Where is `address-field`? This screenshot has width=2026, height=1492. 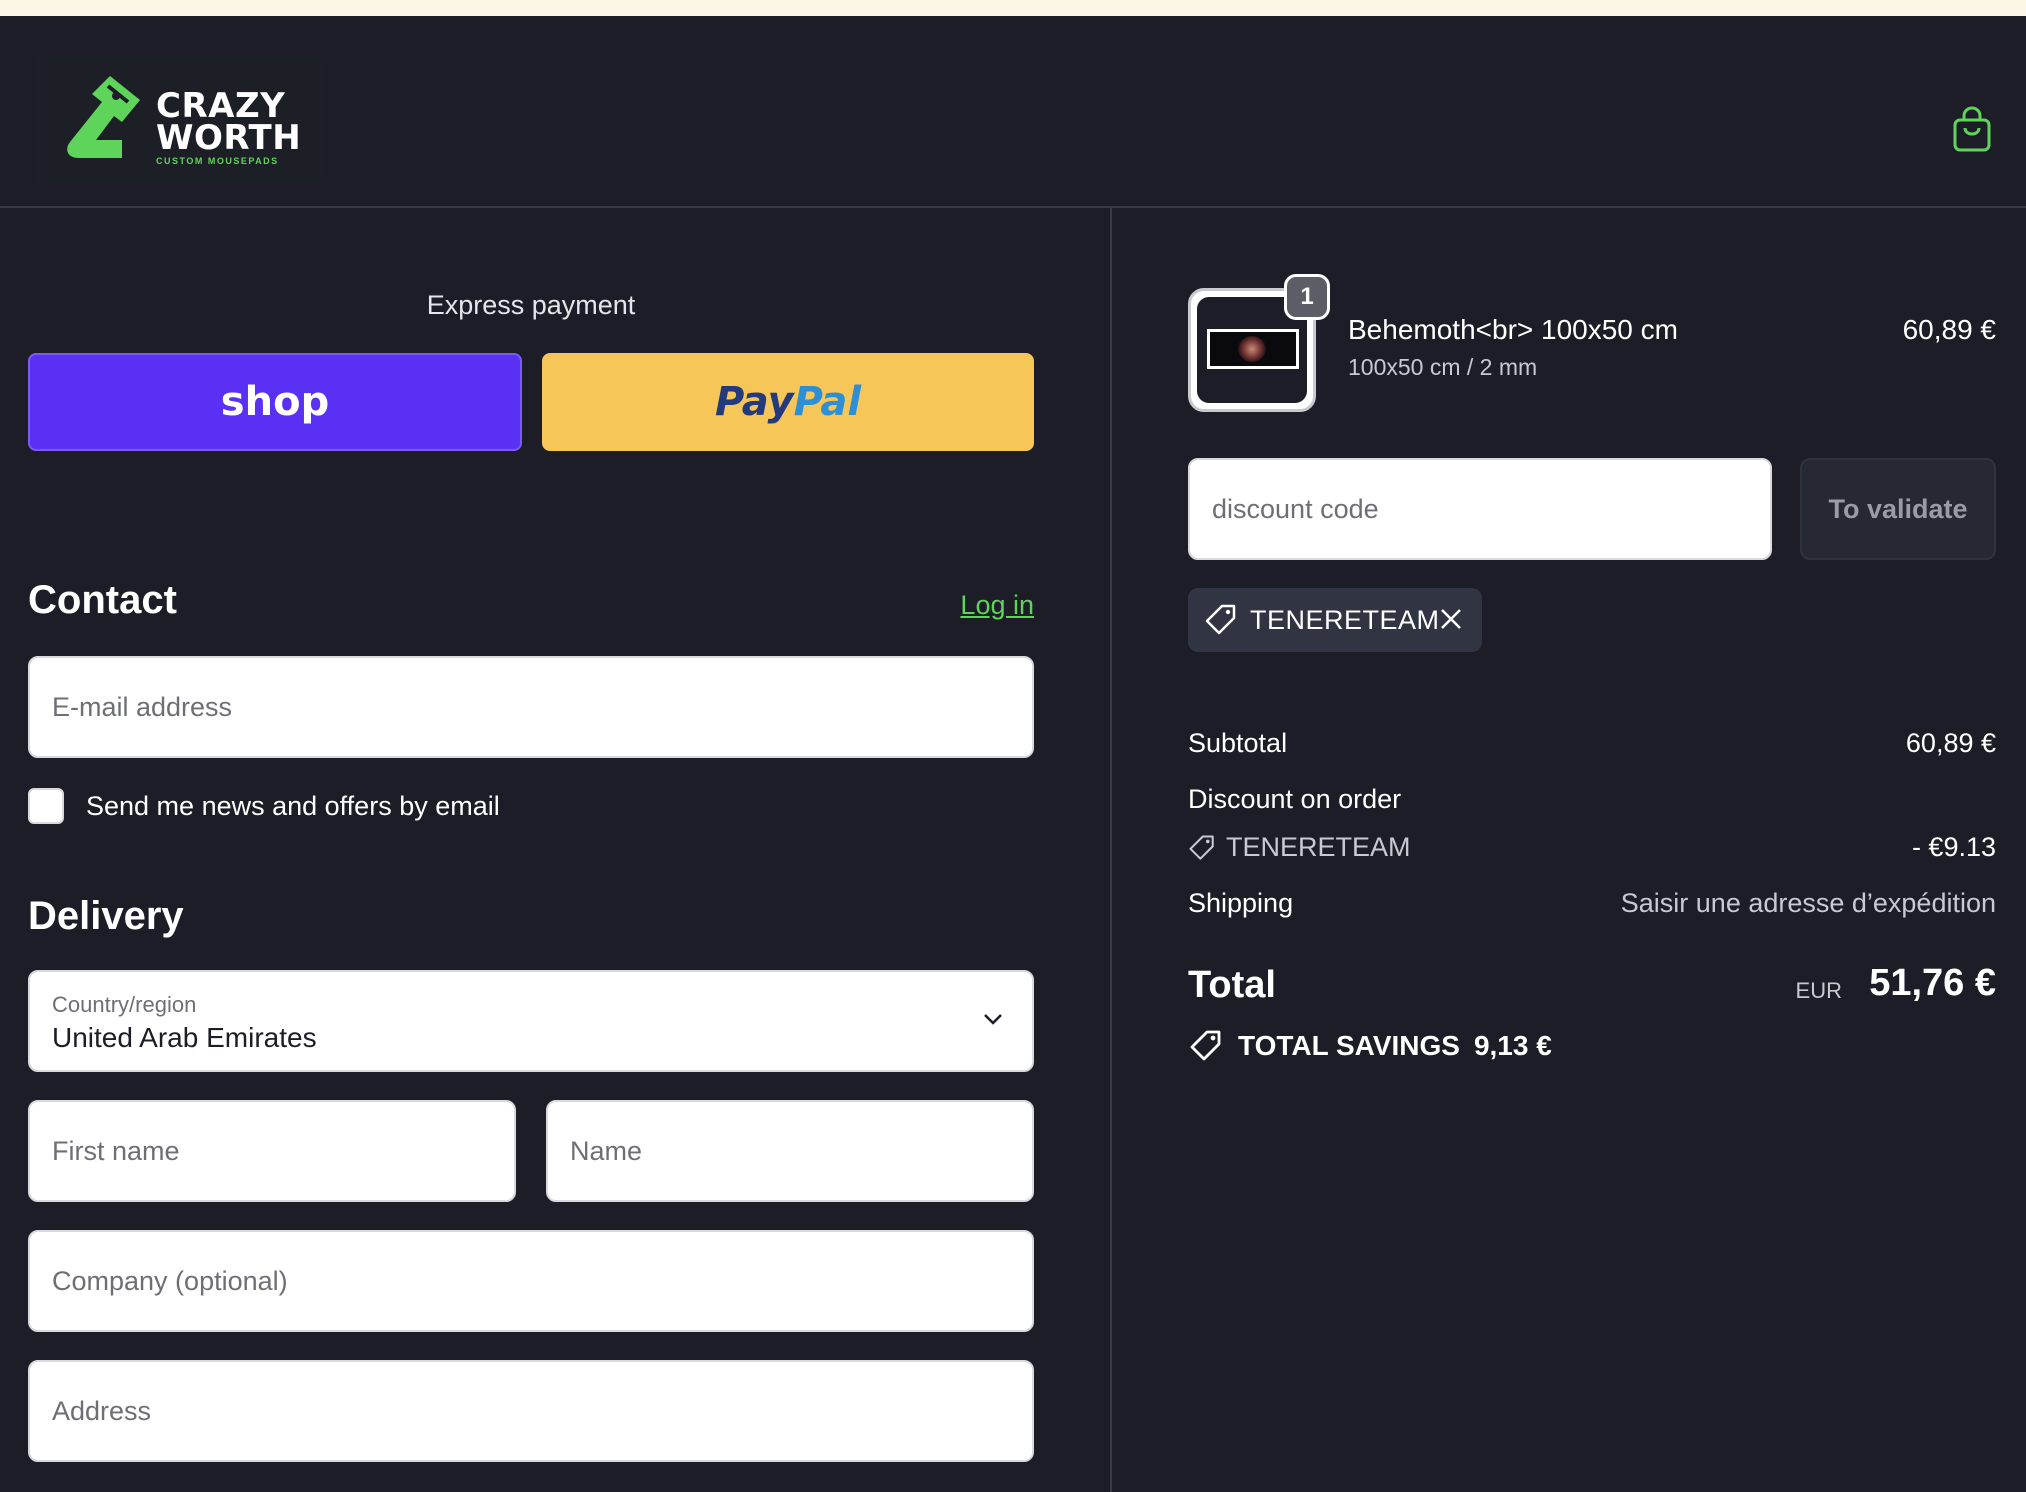
address-field is located at coordinates (531, 1411).